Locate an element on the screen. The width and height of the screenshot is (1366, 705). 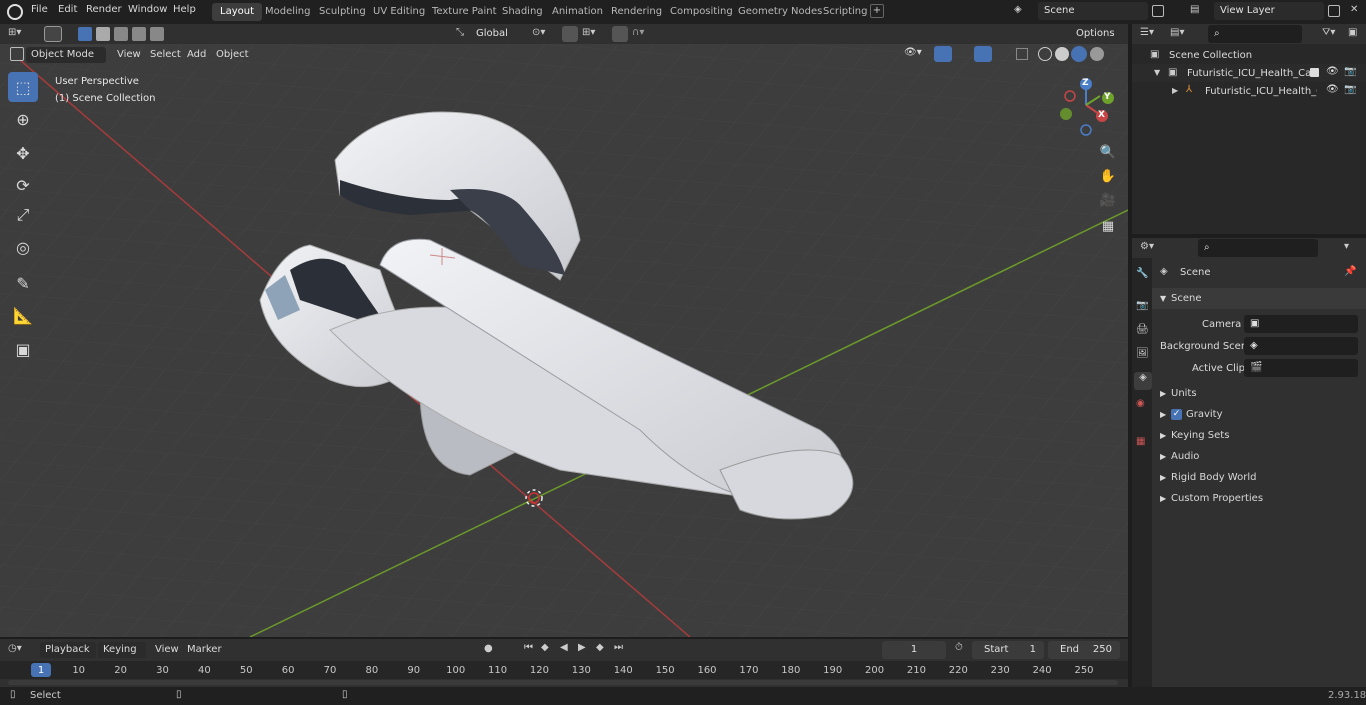
pivot-point-icon: ⊙▾ is located at coordinates (538, 32).